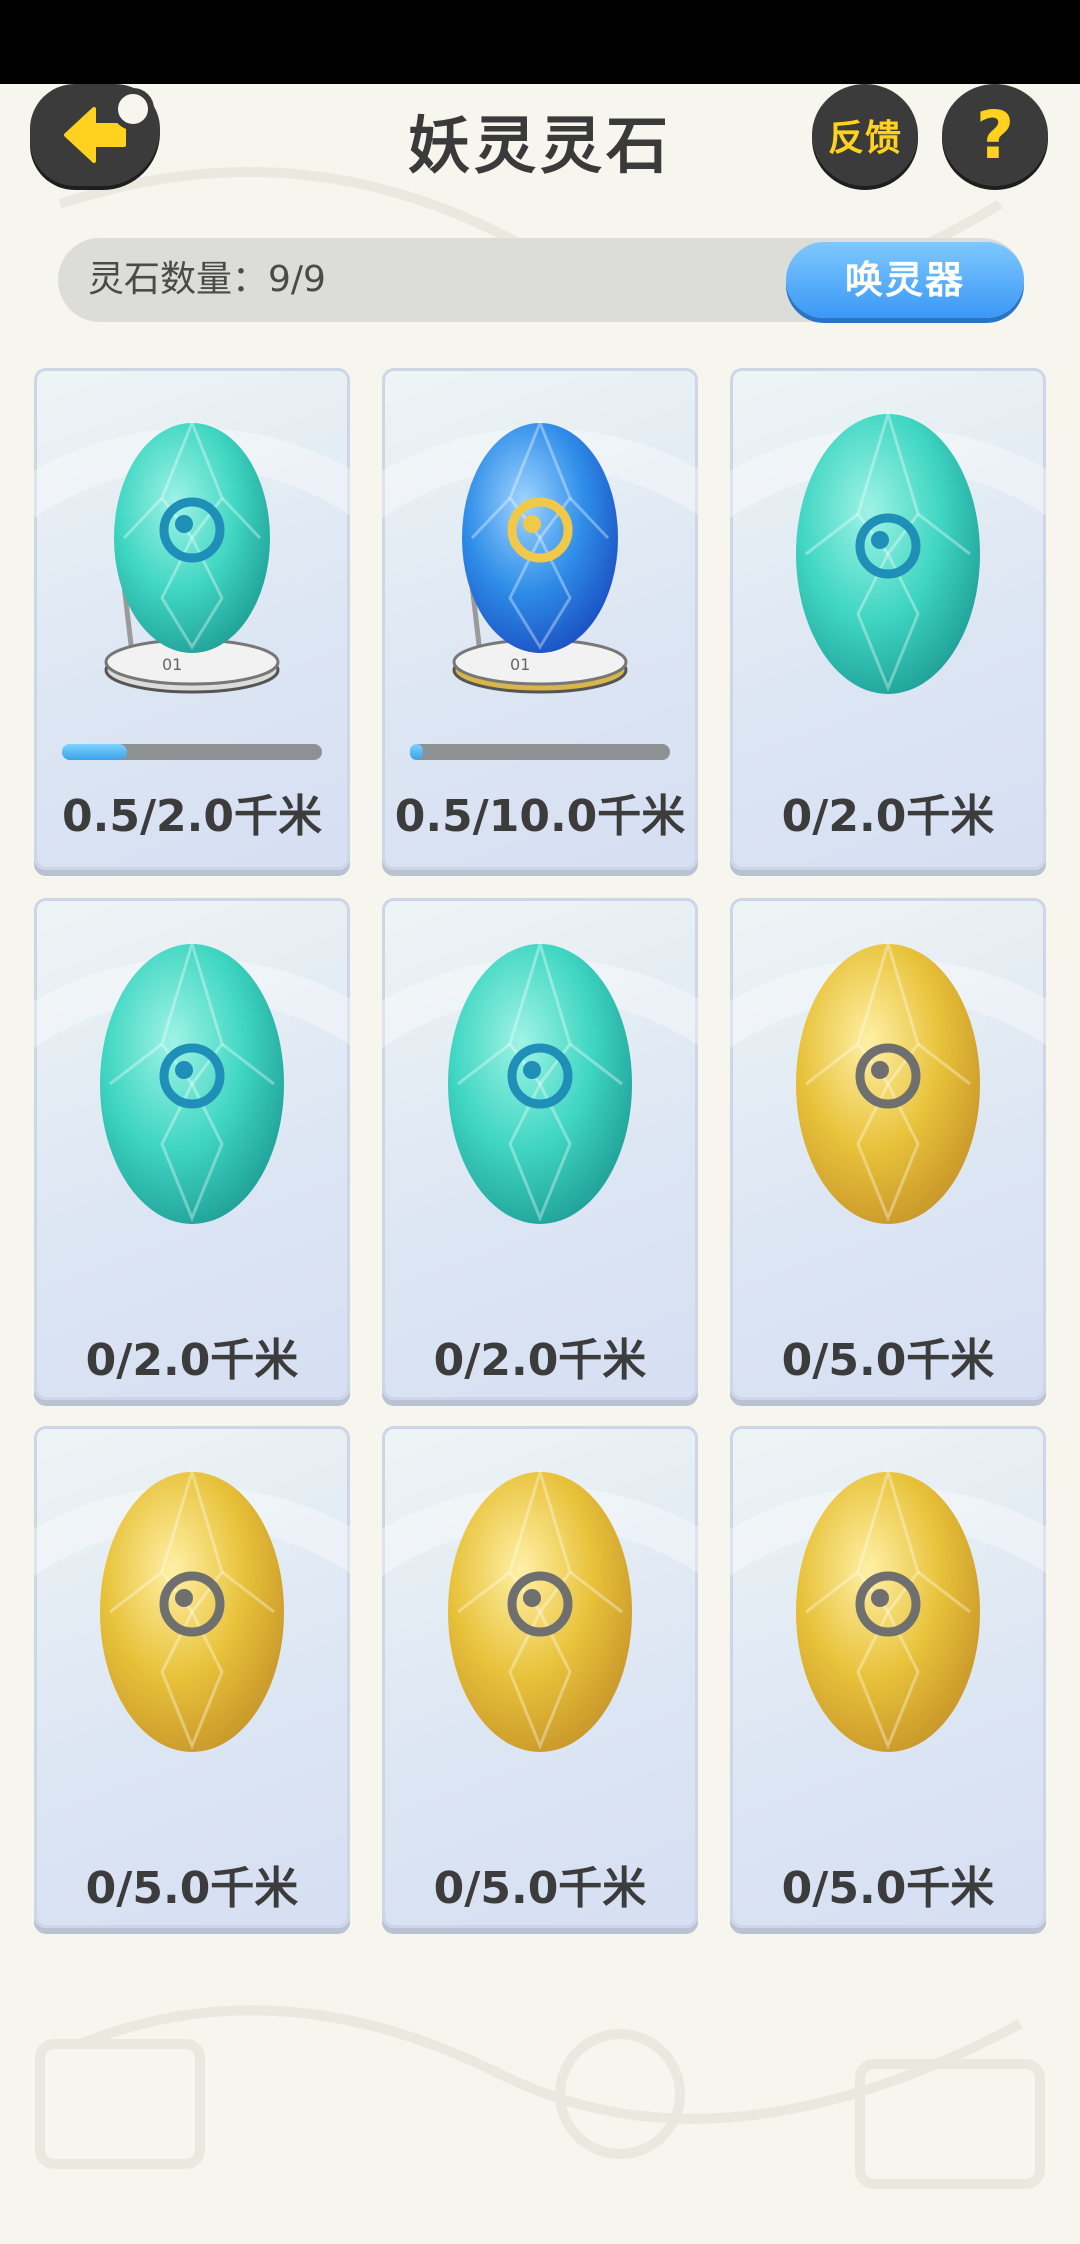  Describe the element at coordinates (540, 556) in the screenshot. I see `blue-spirit-stone: 01` at that location.